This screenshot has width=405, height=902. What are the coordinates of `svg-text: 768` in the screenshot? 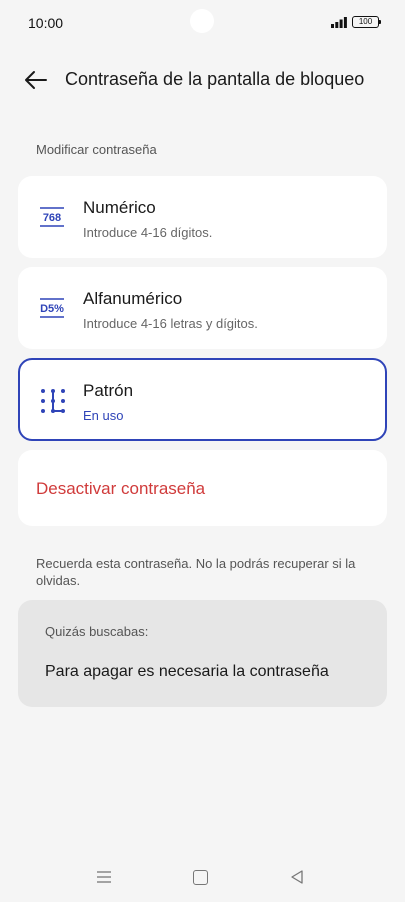 It's located at (52, 218).